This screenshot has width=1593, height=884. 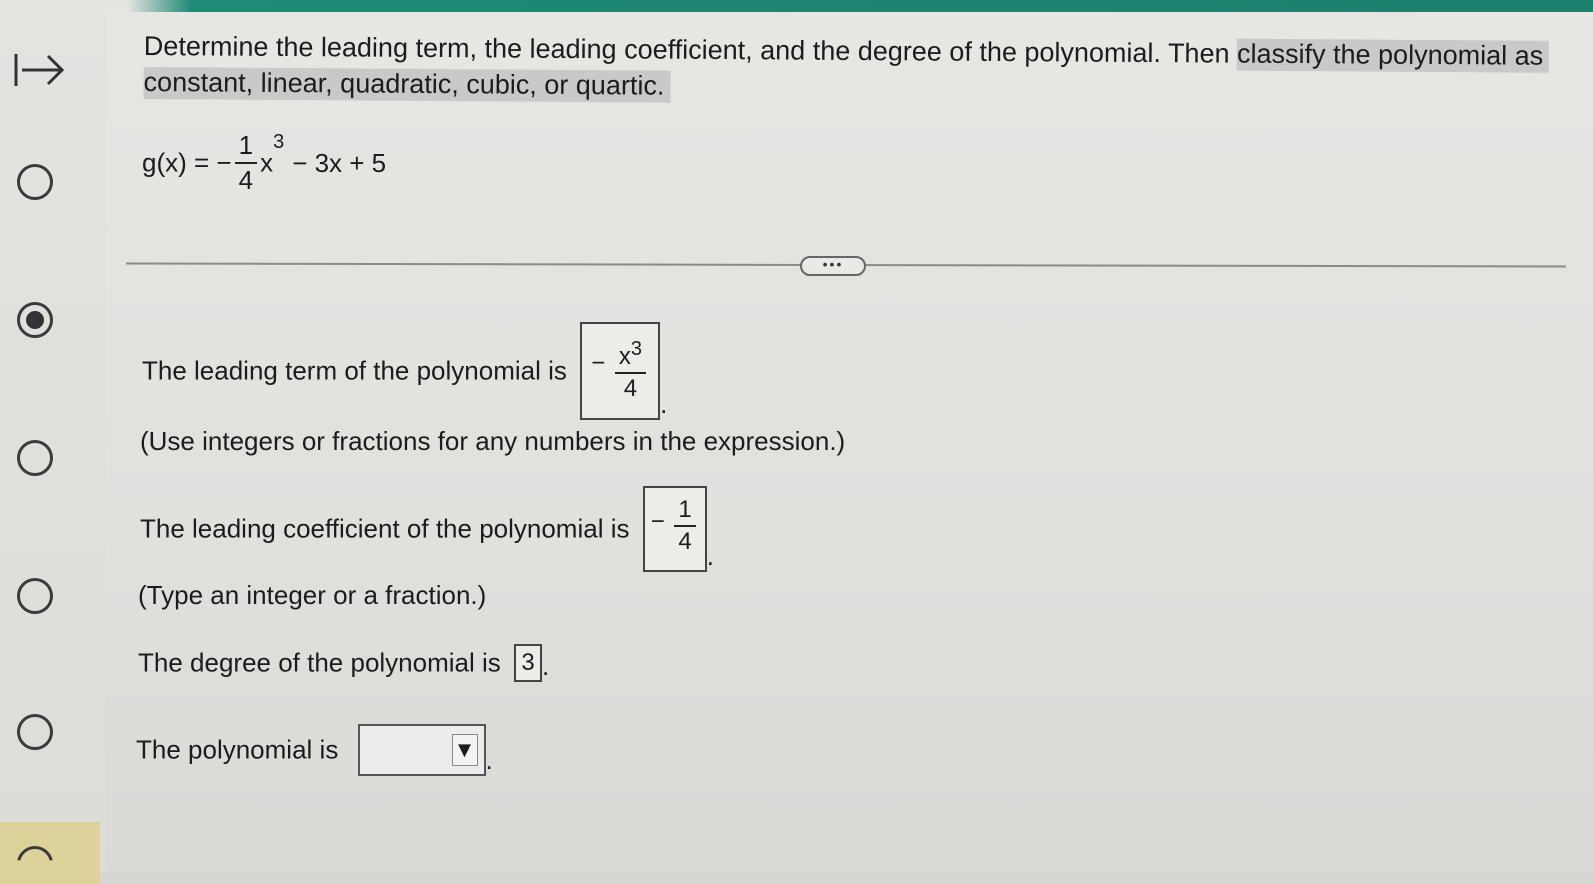 I want to click on equation-frac-denominator: 4, so click(x=246, y=180).